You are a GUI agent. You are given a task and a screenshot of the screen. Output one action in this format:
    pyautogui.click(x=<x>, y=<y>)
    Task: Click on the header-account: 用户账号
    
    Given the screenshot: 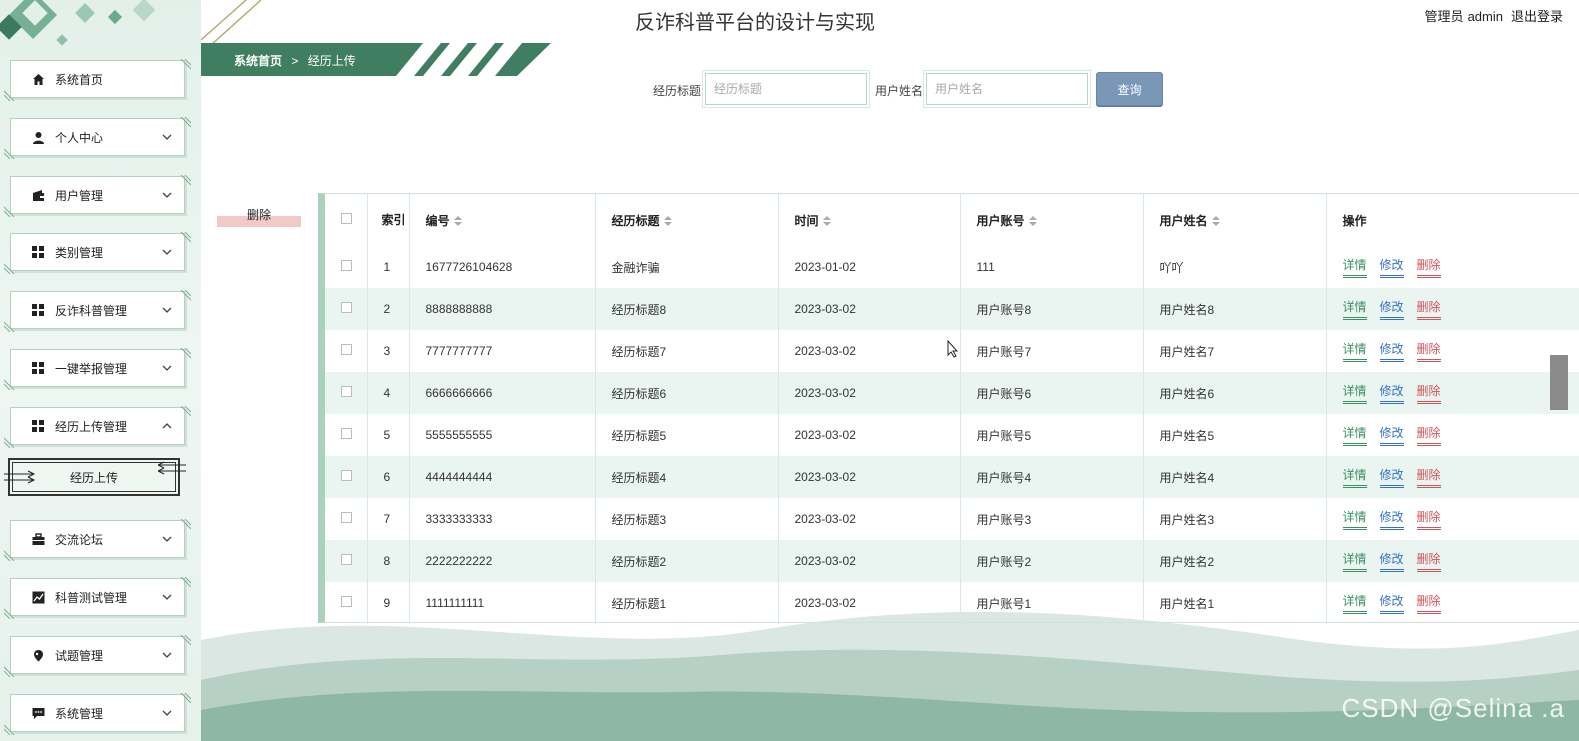 What is the action you would take?
    pyautogui.click(x=1052, y=220)
    